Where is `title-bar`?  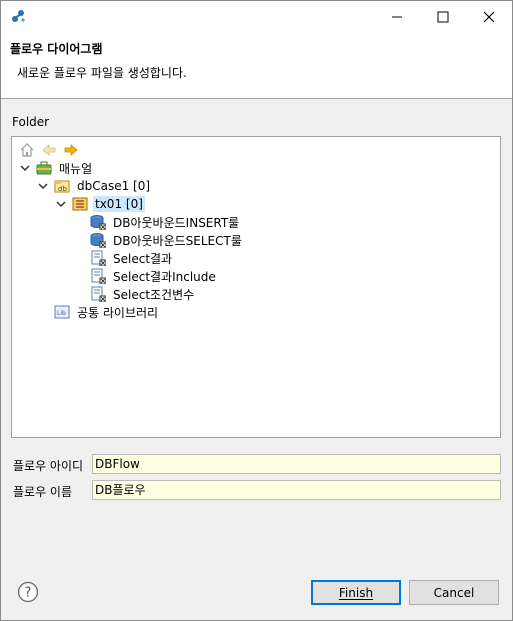 title-bar is located at coordinates (256, 16).